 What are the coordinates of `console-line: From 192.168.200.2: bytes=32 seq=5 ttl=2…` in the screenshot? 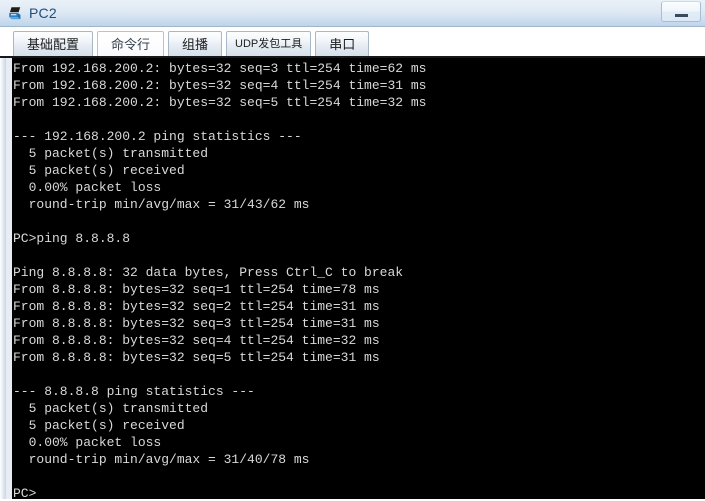 It's located at (220, 102).